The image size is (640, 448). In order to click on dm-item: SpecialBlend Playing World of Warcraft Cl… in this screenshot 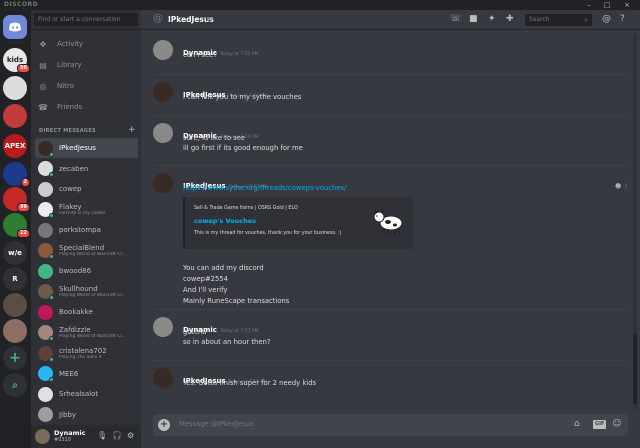, I will do `click(86, 251)`.